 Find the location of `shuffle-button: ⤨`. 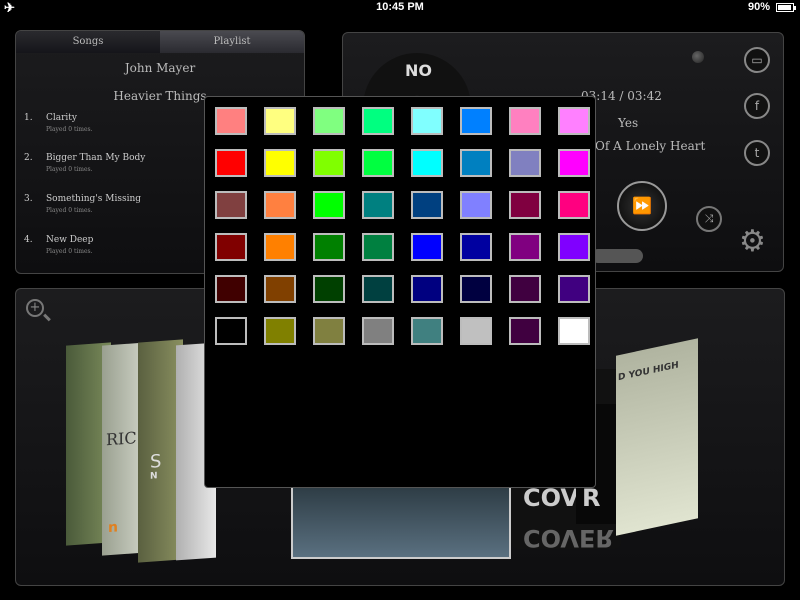

shuffle-button: ⤨ is located at coordinates (709, 219).